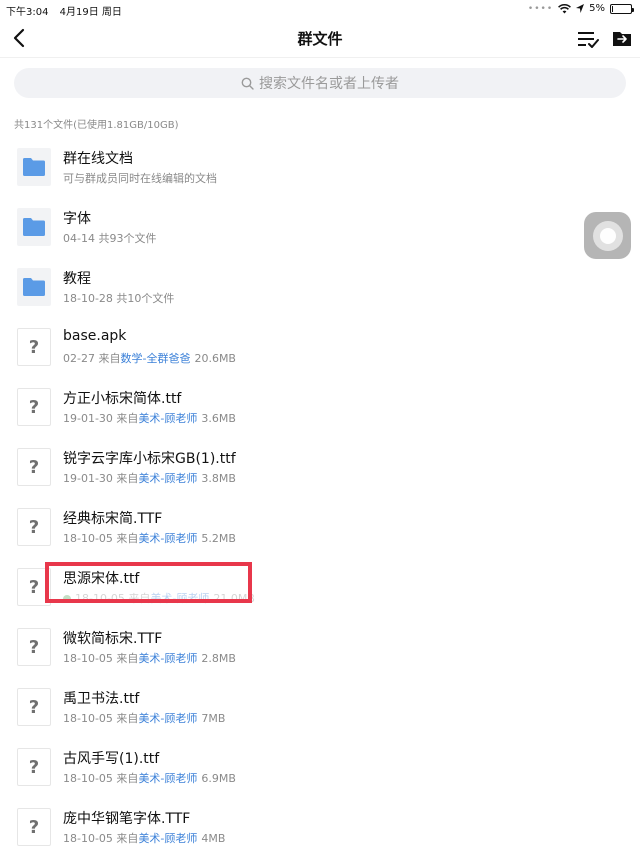  Describe the element at coordinates (101, 579) in the screenshot. I see `file-name: 思源宋体.ttf` at that location.